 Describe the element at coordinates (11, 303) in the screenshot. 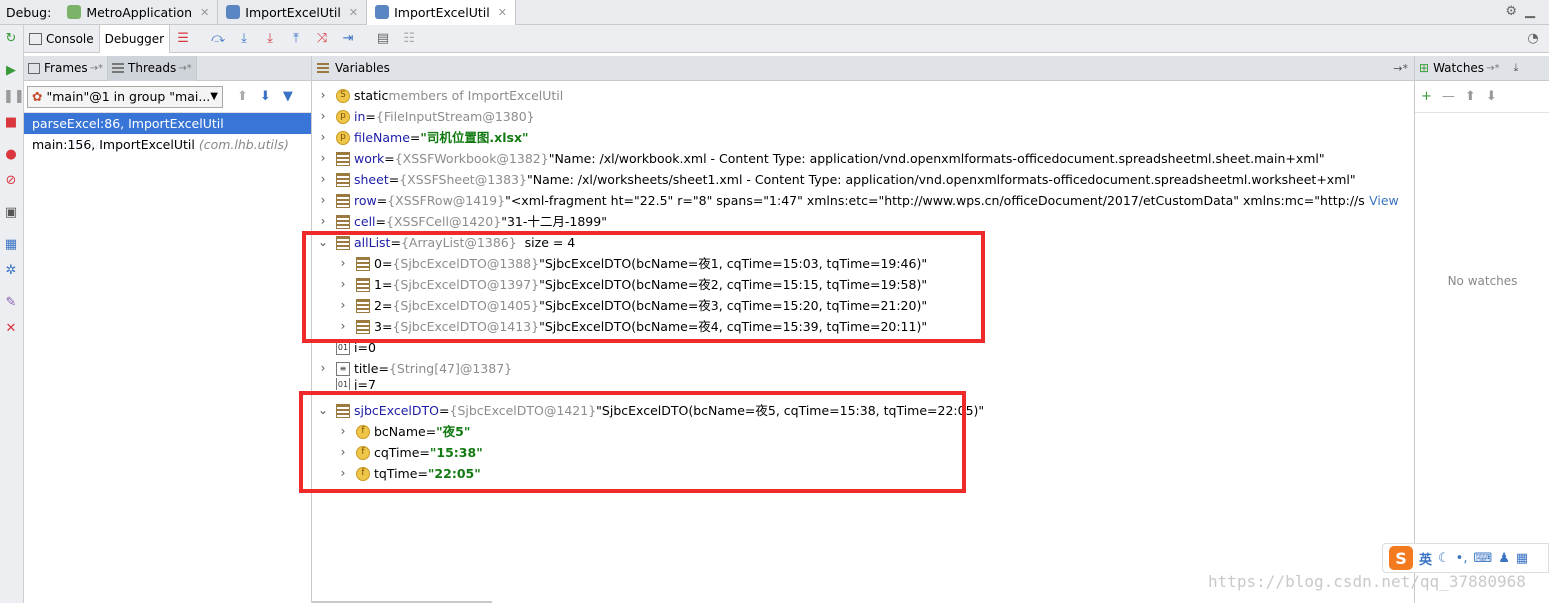

I see `pin-icon: ✎` at that location.